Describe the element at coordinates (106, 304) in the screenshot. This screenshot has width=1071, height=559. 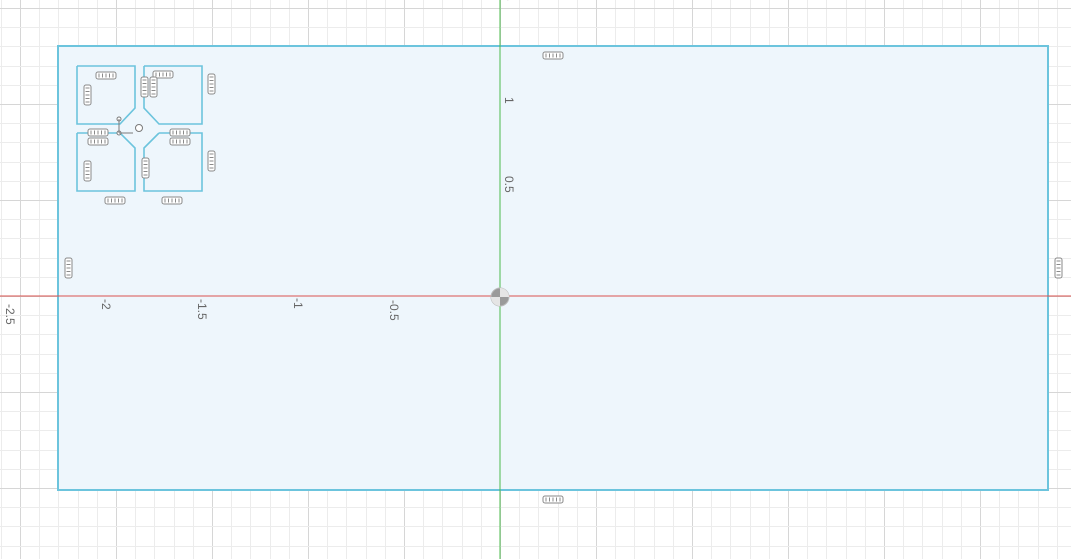
I see `x-axis-label: -2` at that location.